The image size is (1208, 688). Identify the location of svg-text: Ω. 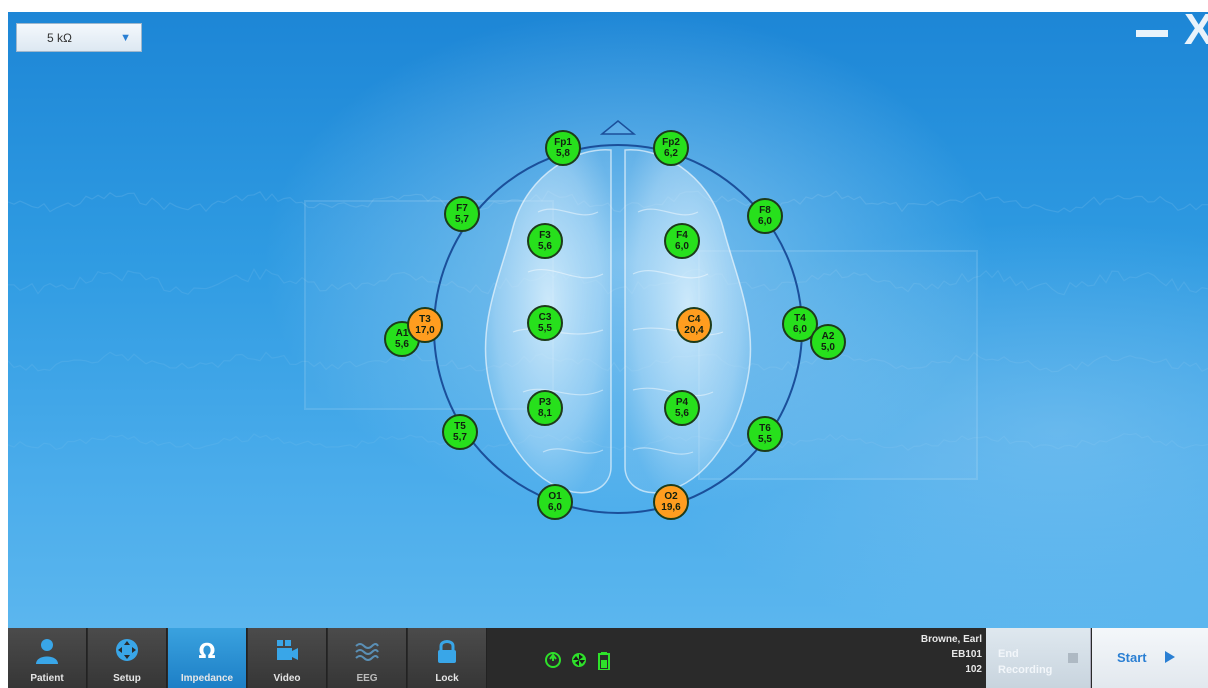
(206, 651).